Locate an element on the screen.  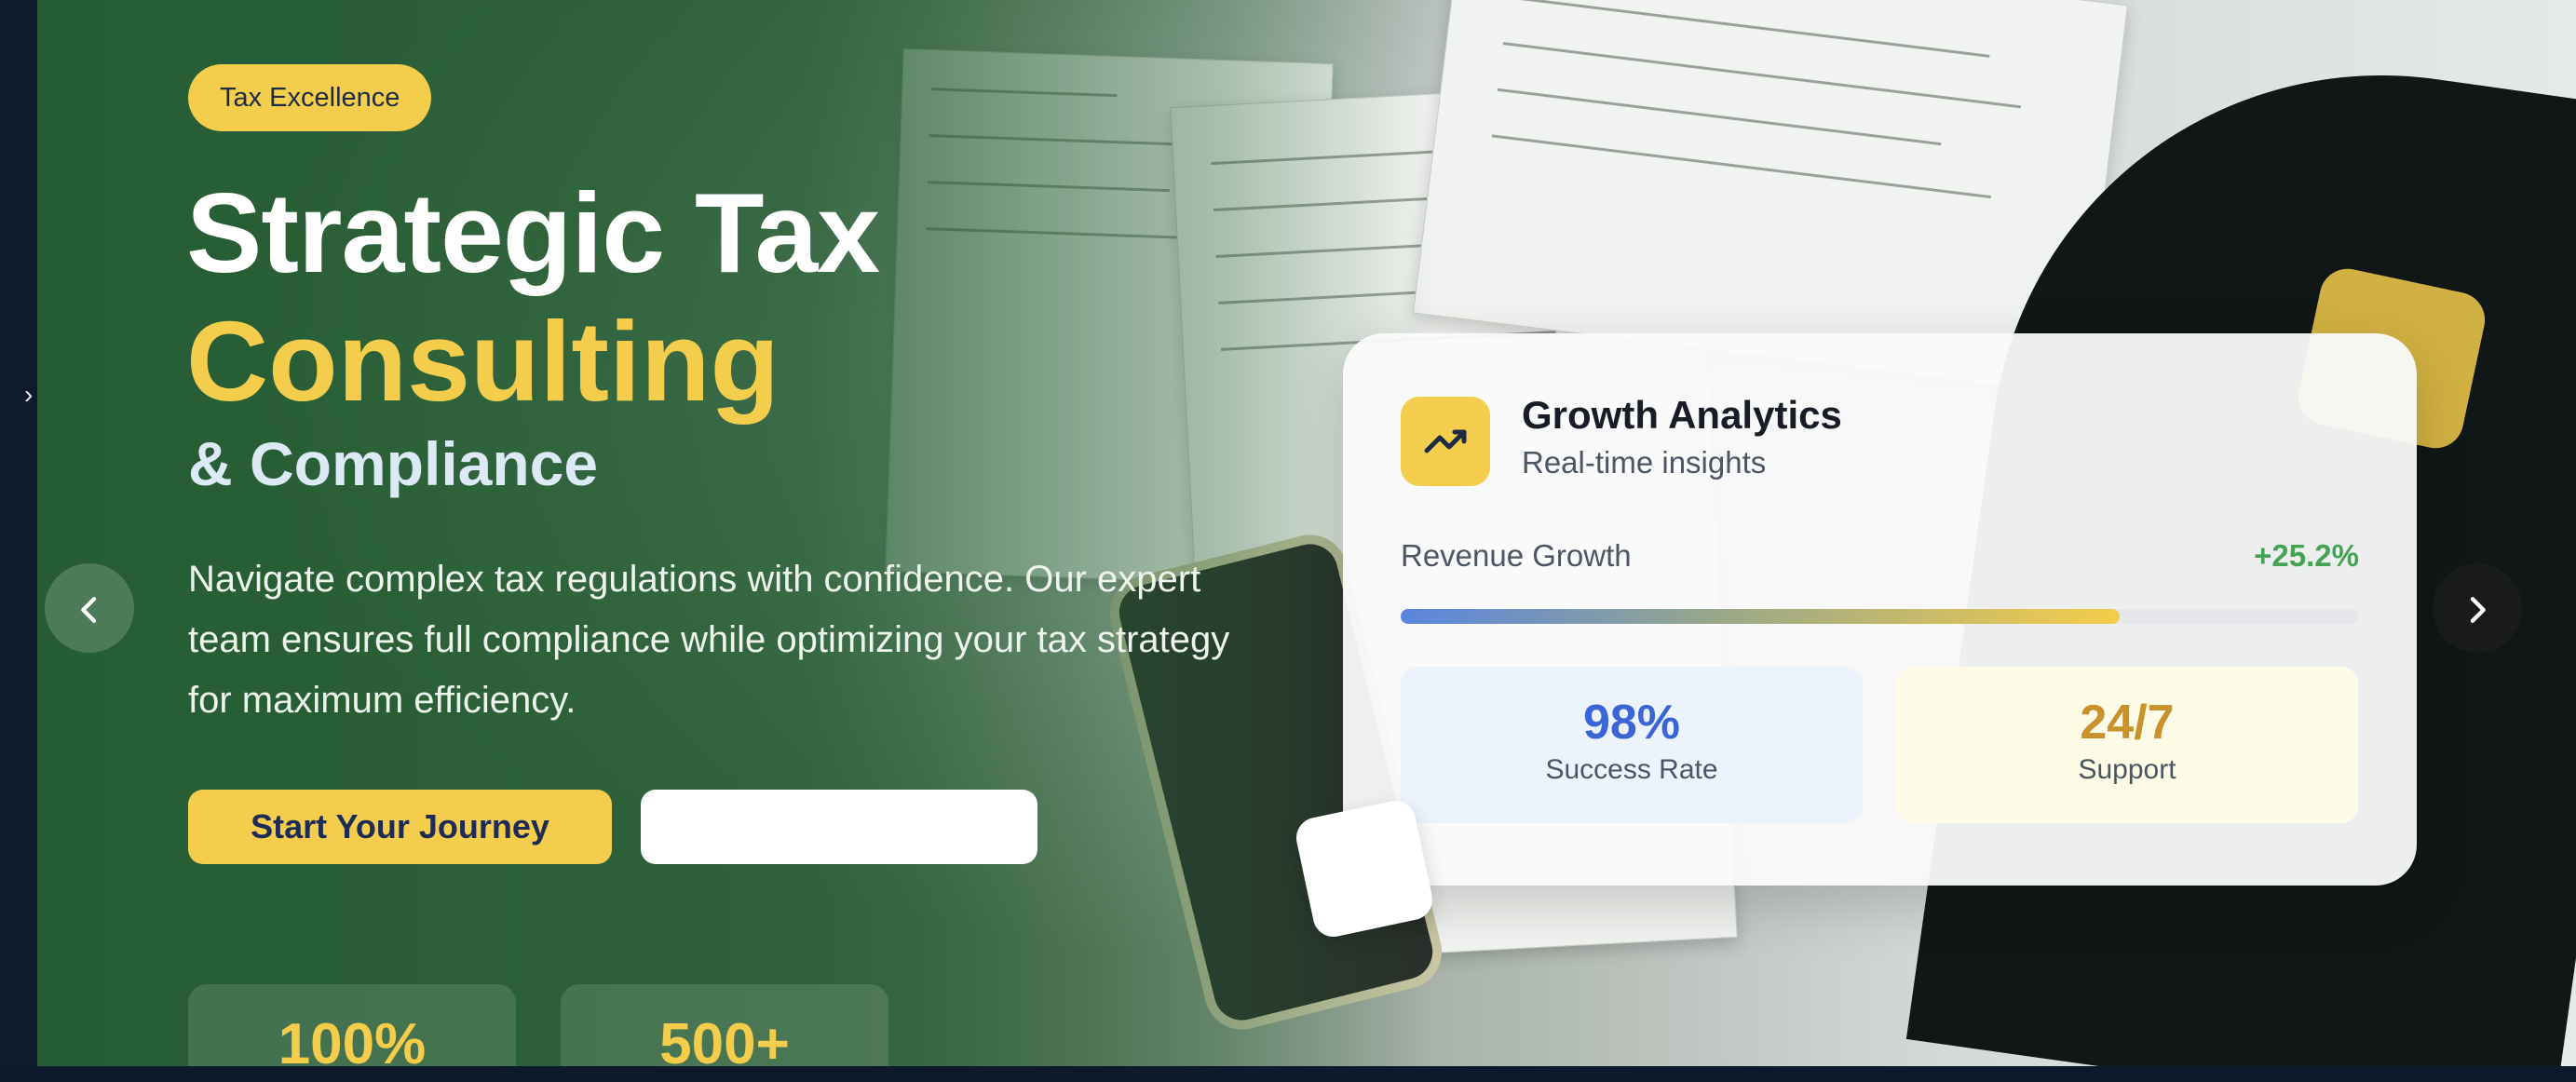
secondary-button is located at coordinates (839, 827).